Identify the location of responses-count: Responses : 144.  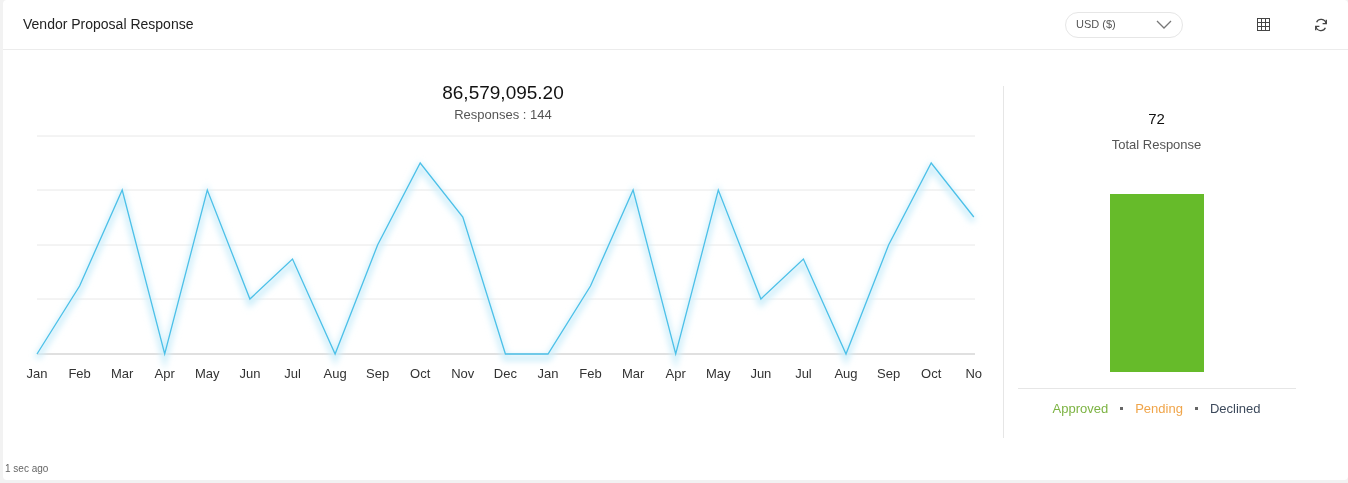
(503, 114).